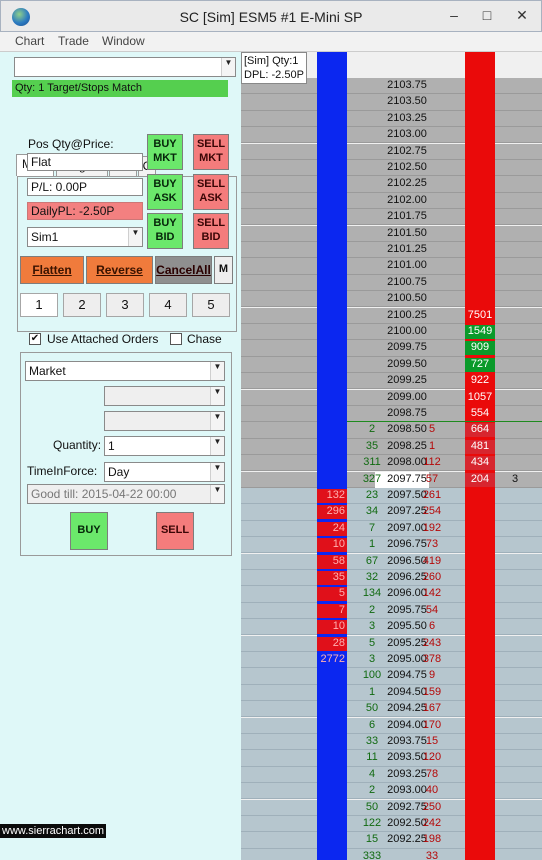 This screenshot has height=860, width=542. Describe the element at coordinates (407, 396) in the screenshot. I see `price-cell: 2099.00` at that location.